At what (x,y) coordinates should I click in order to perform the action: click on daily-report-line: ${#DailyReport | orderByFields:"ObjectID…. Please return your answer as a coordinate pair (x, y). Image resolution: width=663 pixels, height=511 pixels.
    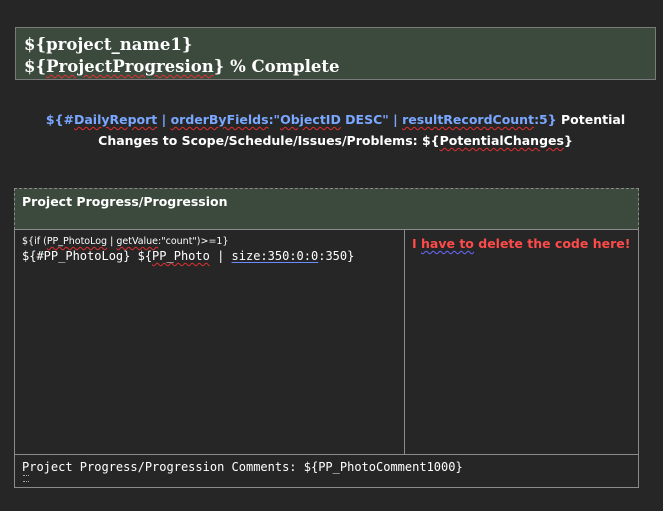
    Looking at the image, I should click on (335, 130).